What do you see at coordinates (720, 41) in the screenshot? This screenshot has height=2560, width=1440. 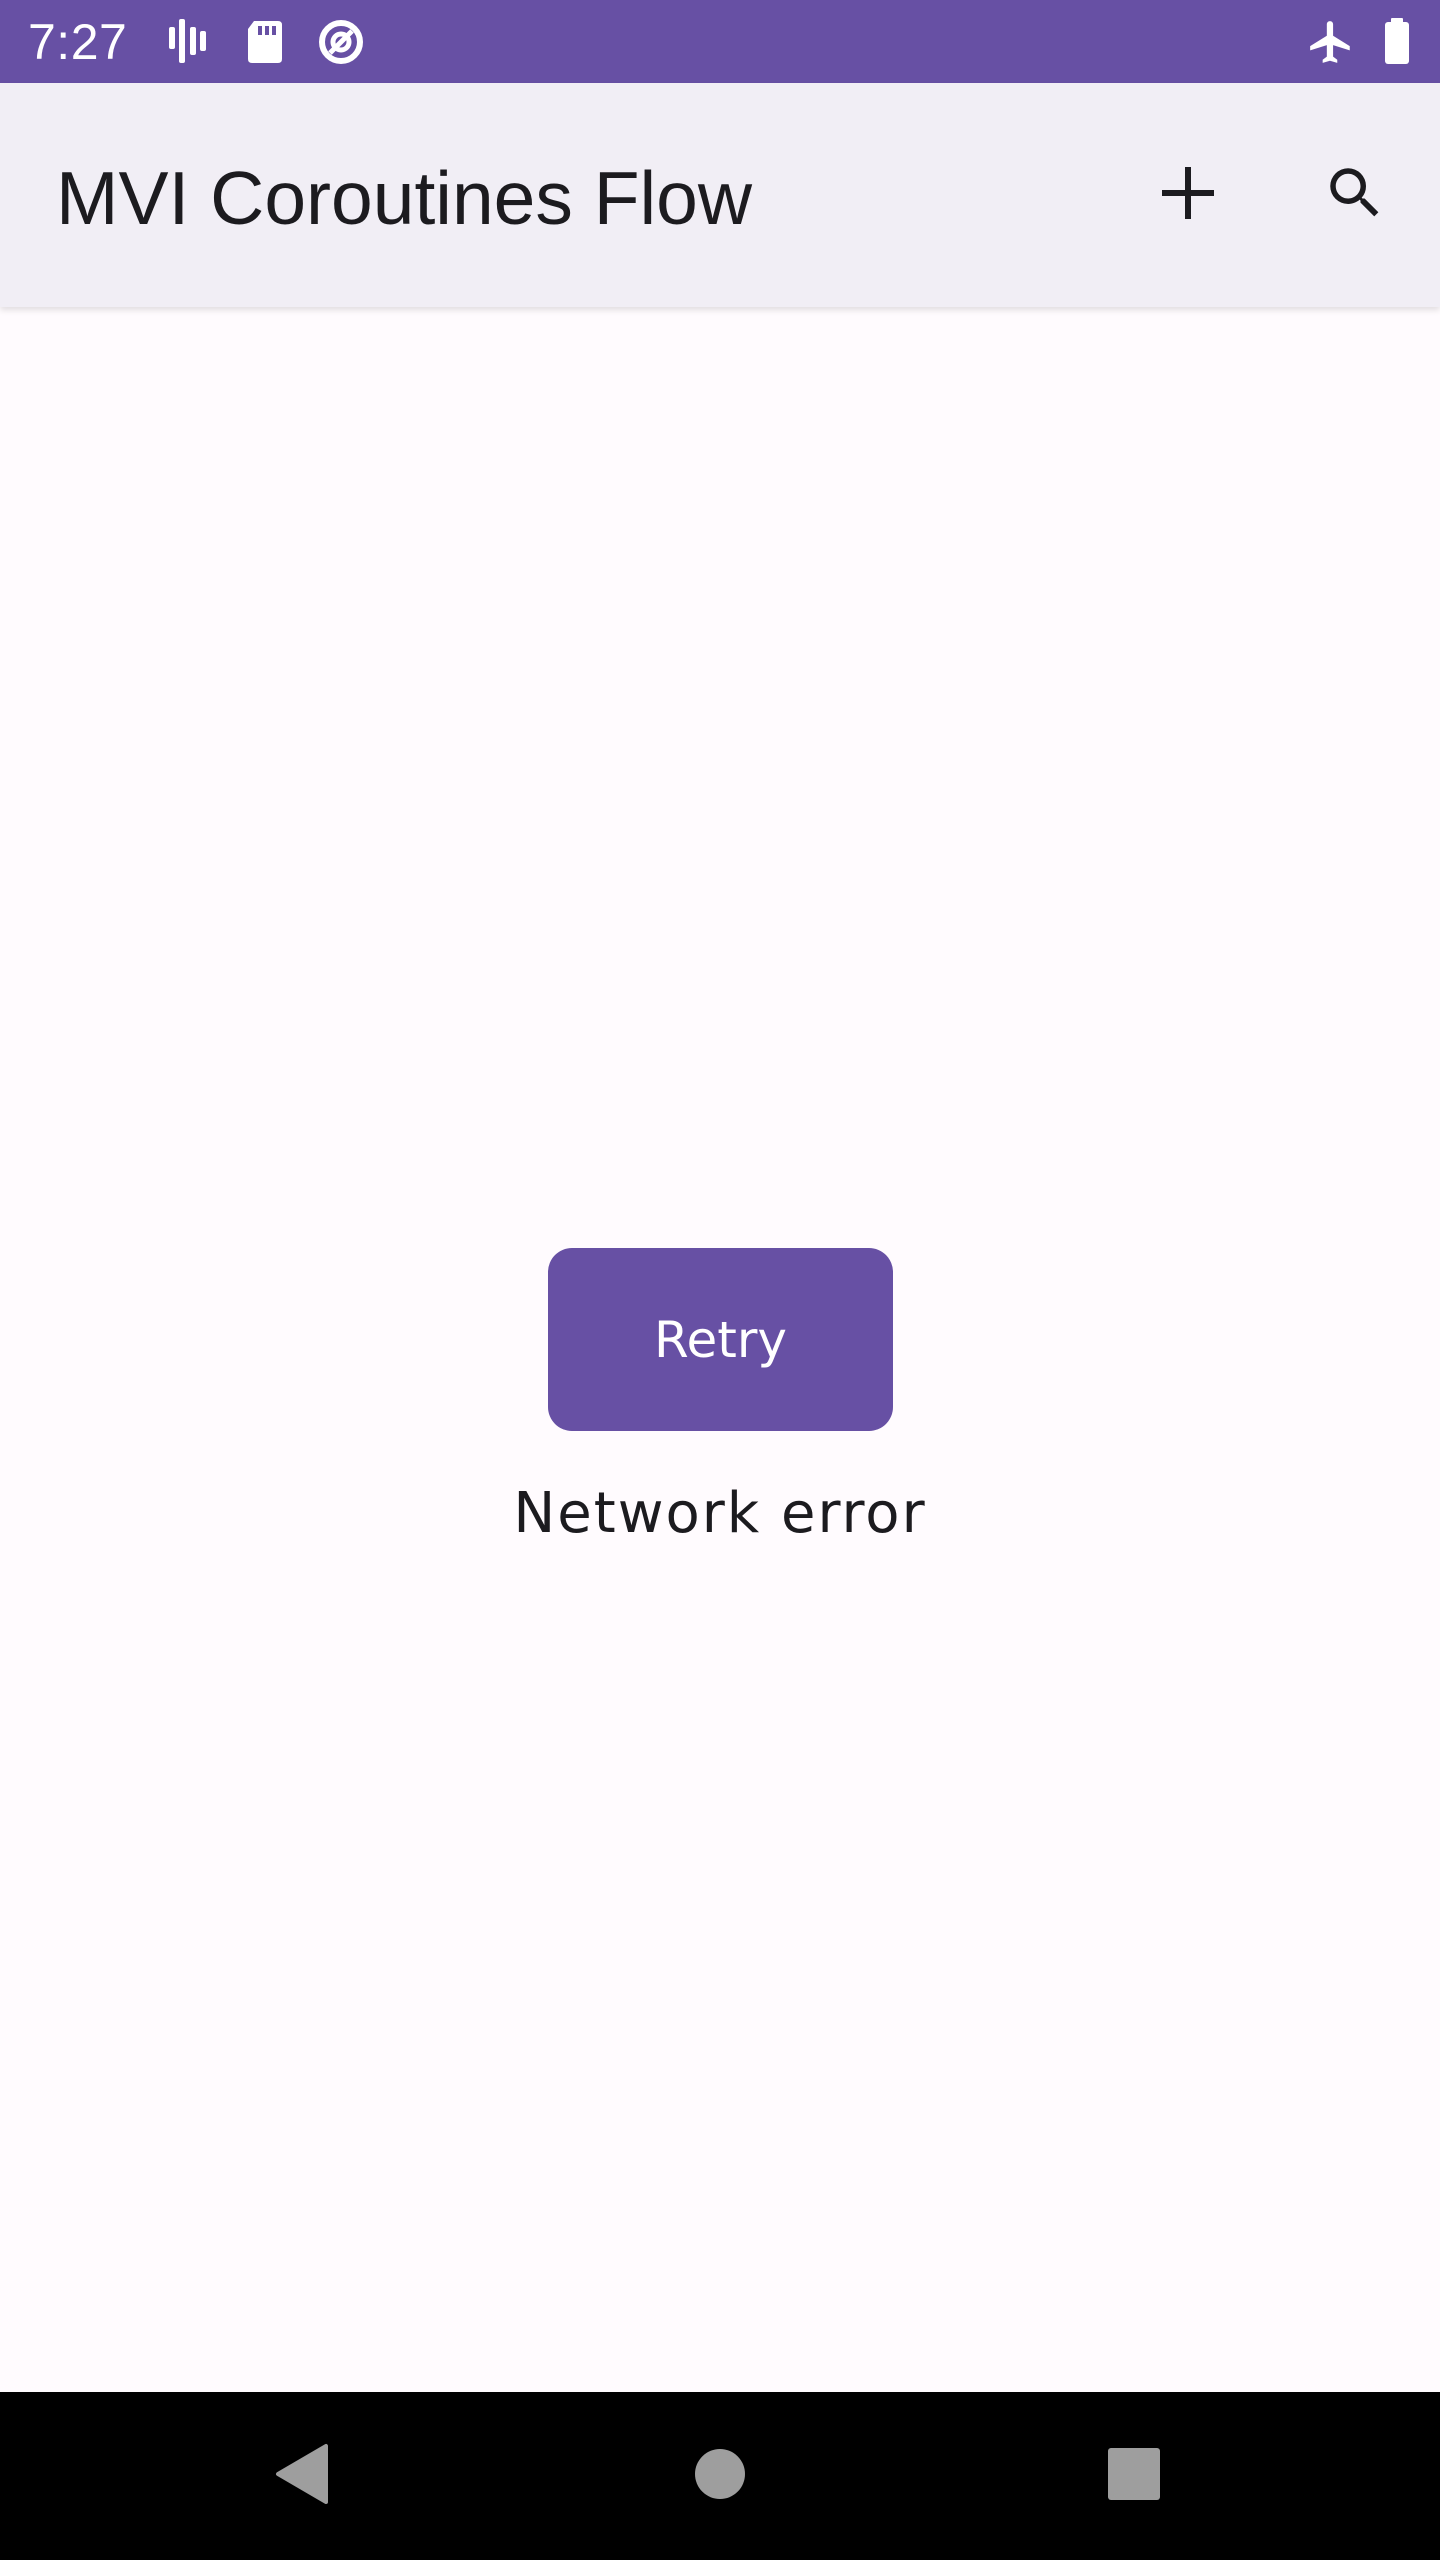 I see `status-bar: 7:27` at bounding box center [720, 41].